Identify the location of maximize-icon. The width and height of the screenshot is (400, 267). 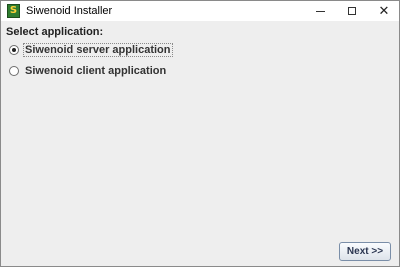
(352, 11).